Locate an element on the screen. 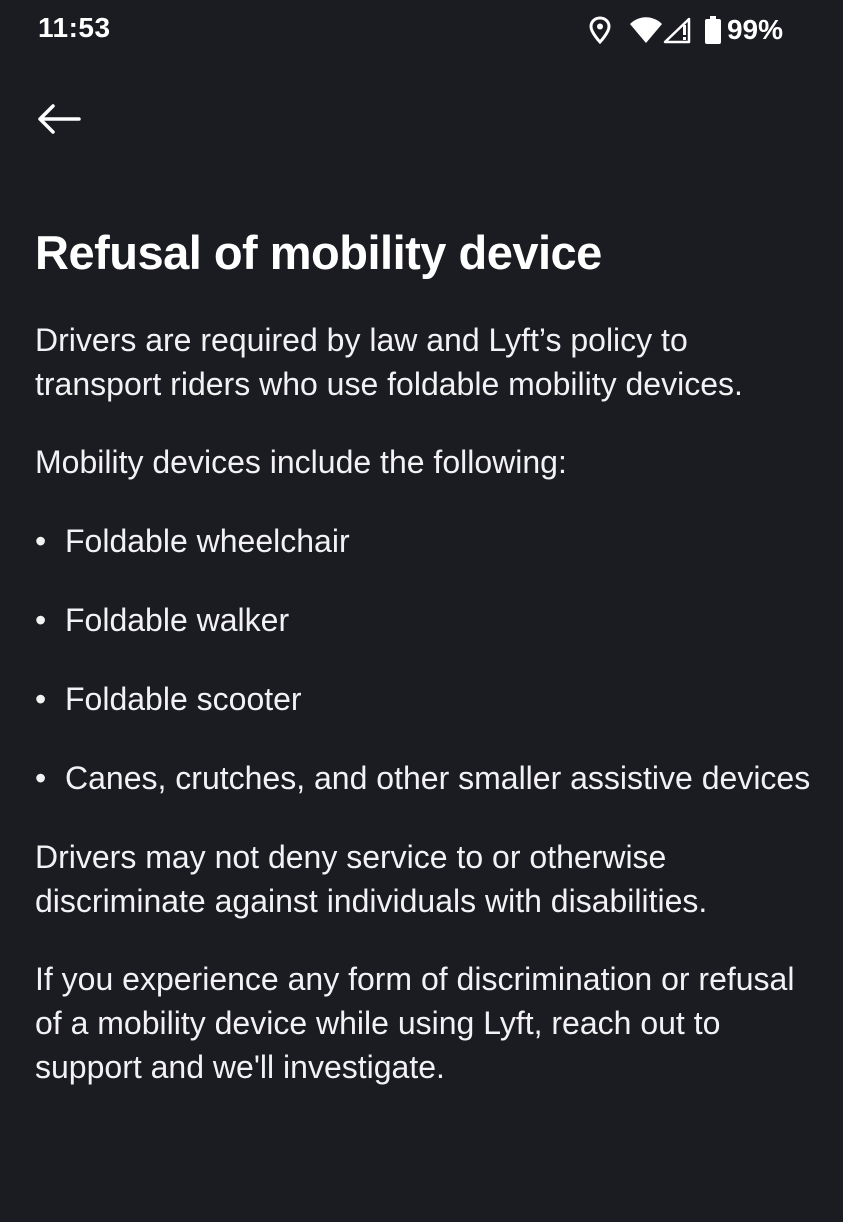  list-item: • Foldable walker is located at coordinates (425, 620).